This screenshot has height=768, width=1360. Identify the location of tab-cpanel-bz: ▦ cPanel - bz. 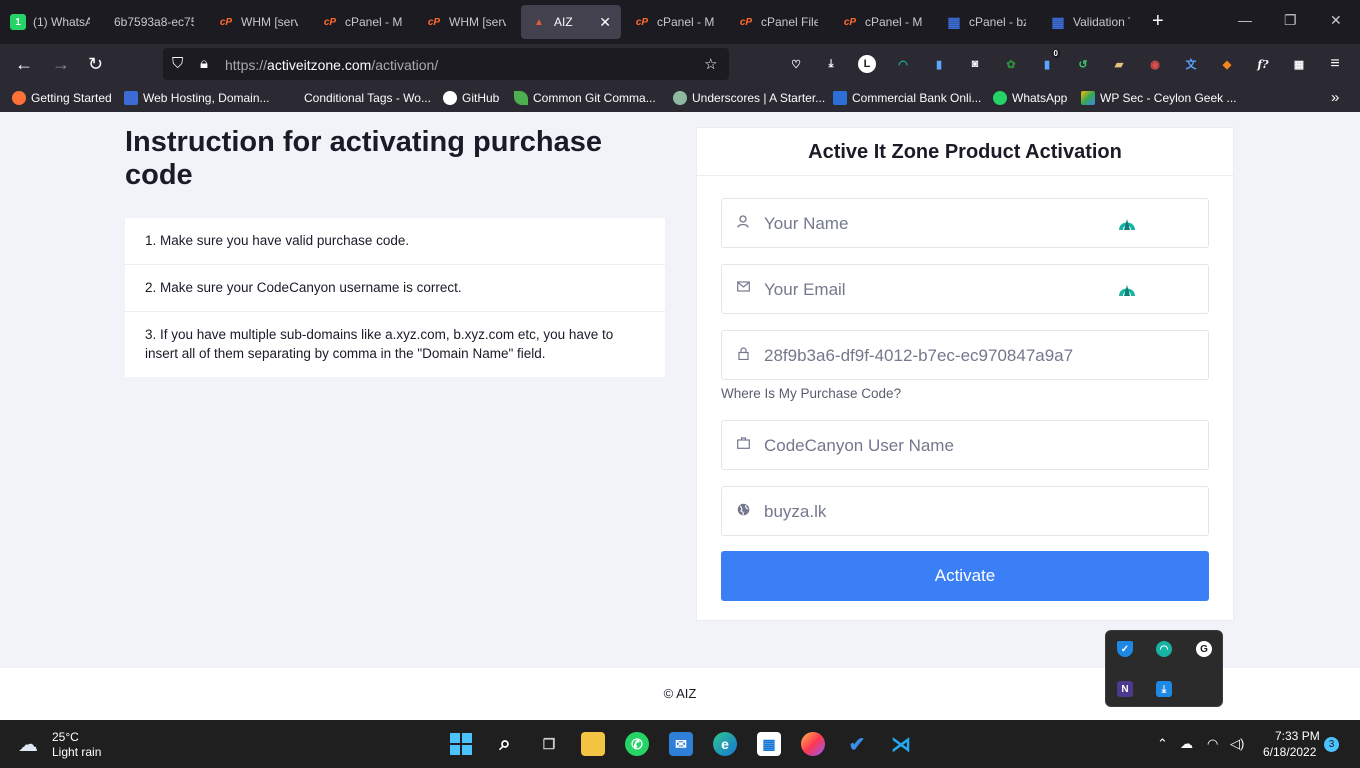
(986, 22).